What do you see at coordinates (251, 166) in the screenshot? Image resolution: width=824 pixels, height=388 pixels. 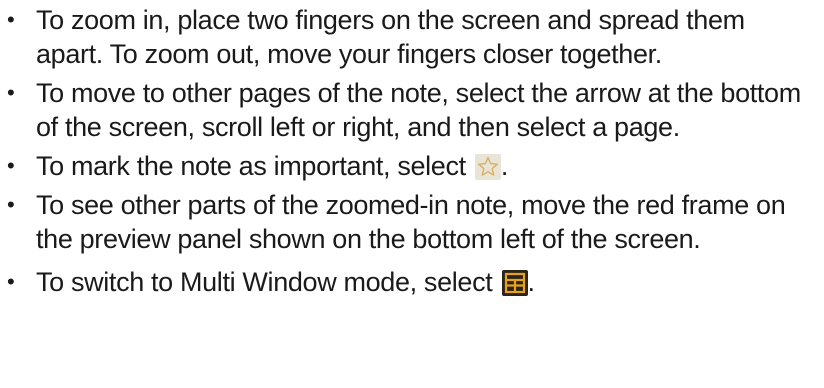 I see `list-item-text: To mark the note as important, select` at bounding box center [251, 166].